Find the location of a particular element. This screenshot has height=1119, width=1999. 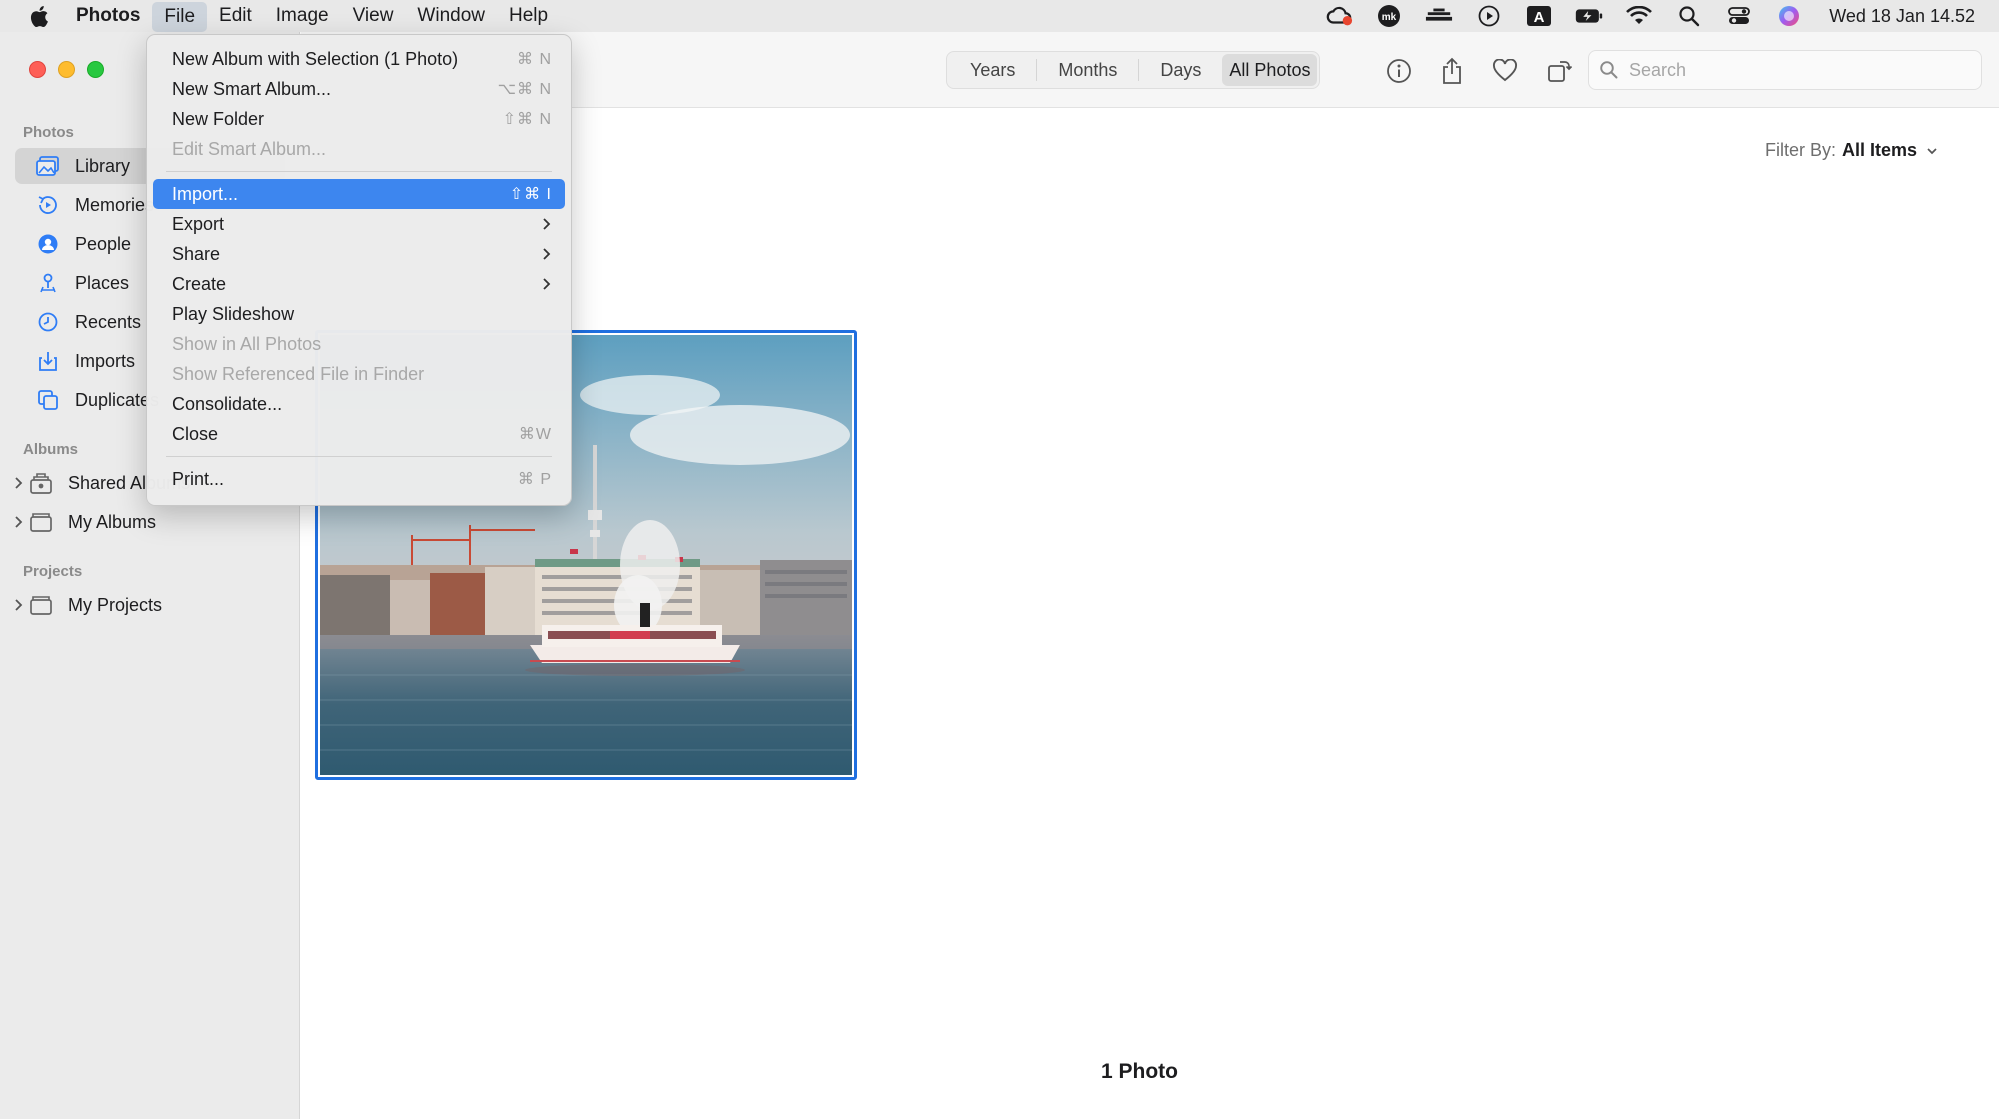

menu-item-shortcut: ⌥⌘ N is located at coordinates (524, 89).